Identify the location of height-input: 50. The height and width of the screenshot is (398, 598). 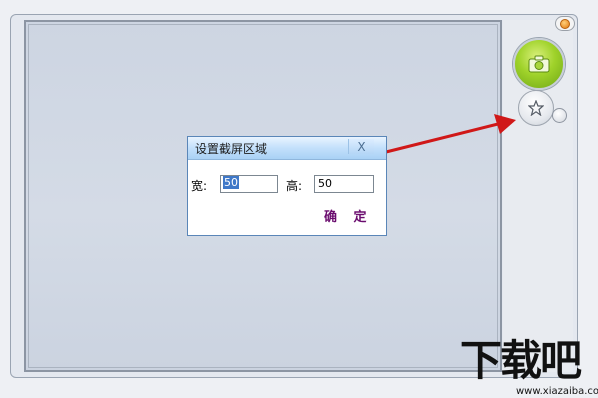
(344, 184).